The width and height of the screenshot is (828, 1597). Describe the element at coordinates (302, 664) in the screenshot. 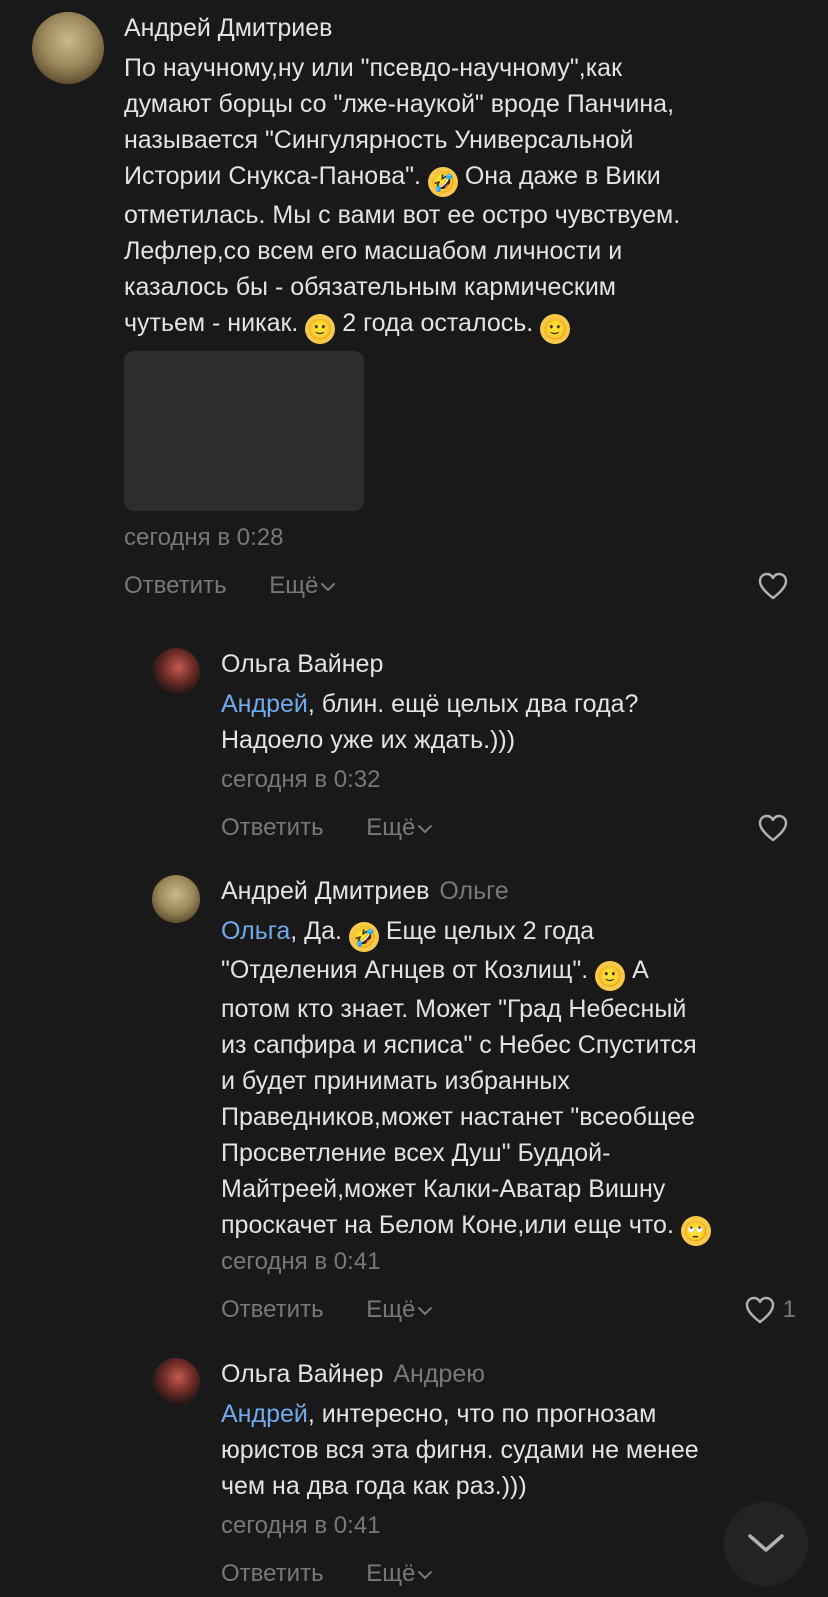

I see `comment-author: Ольга Вайнер` at that location.